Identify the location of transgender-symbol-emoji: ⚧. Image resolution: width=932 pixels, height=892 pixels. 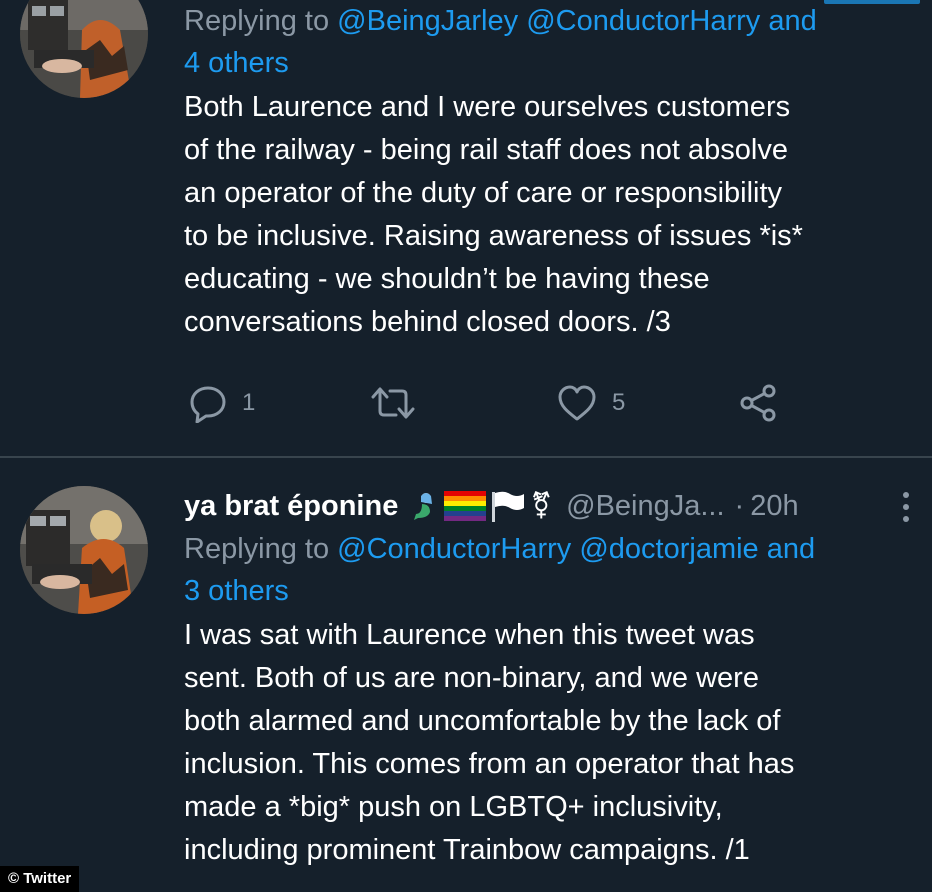
(541, 506).